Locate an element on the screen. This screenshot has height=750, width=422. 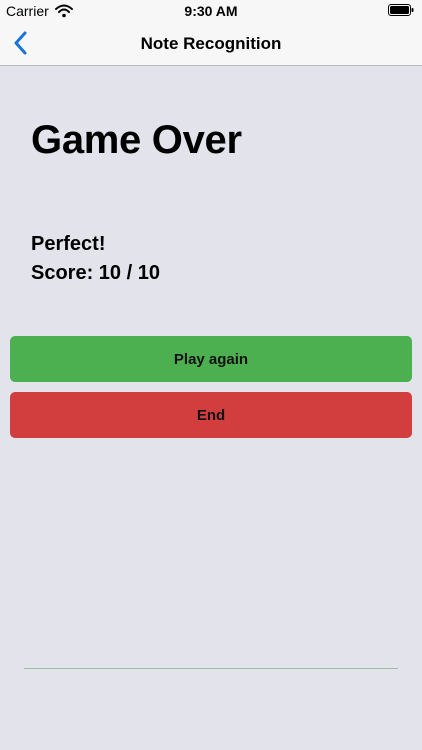
nav-title: Note Recognition is located at coordinates (211, 43).